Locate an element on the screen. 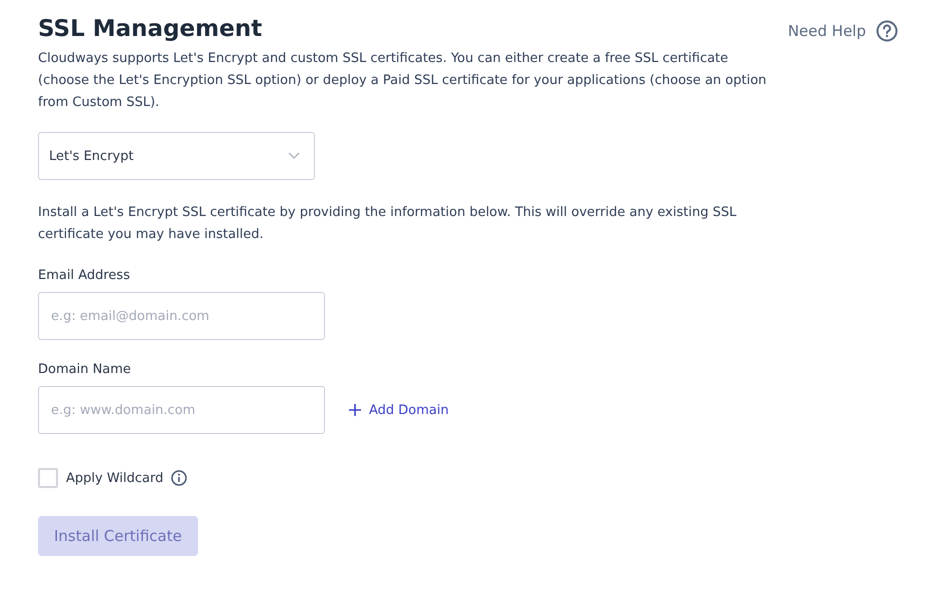  info-icon is located at coordinates (179, 478).